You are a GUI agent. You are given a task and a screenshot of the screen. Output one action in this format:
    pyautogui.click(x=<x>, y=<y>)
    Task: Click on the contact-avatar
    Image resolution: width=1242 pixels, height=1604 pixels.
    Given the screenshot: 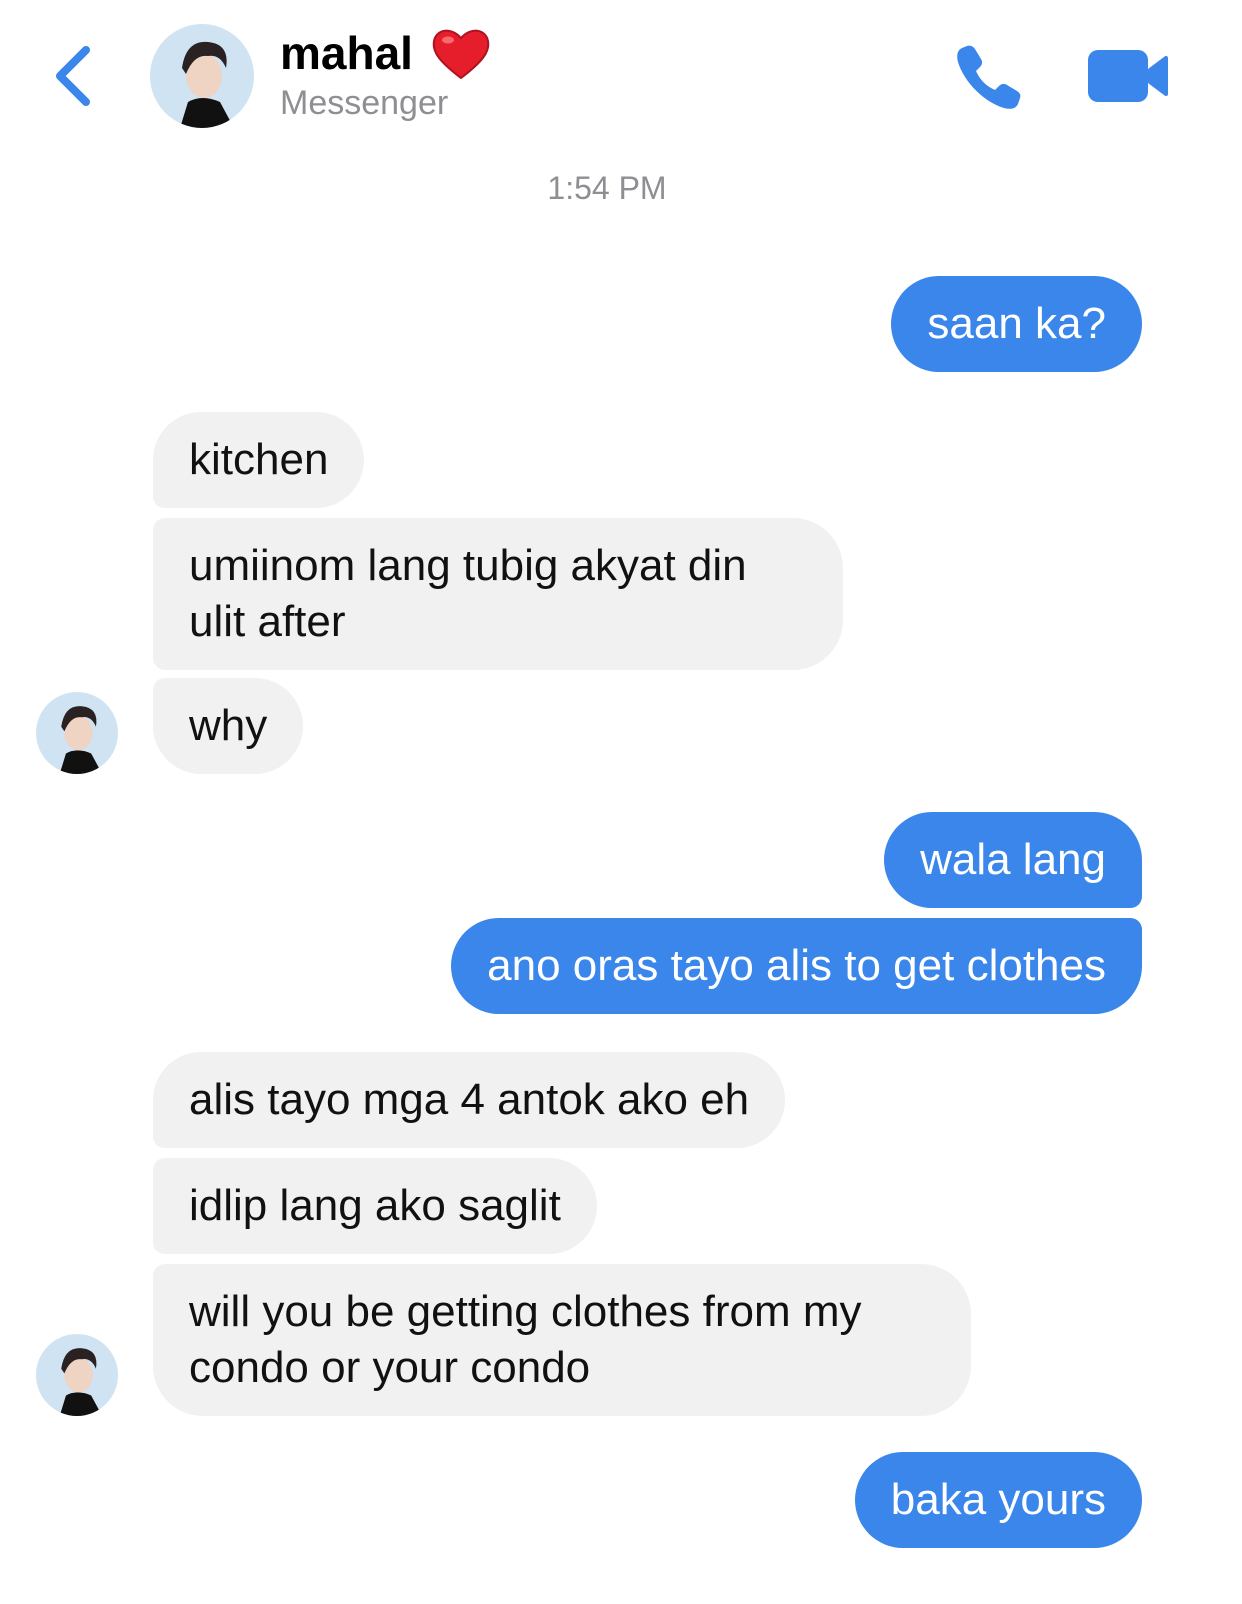 What is the action you would take?
    pyautogui.click(x=202, y=76)
    